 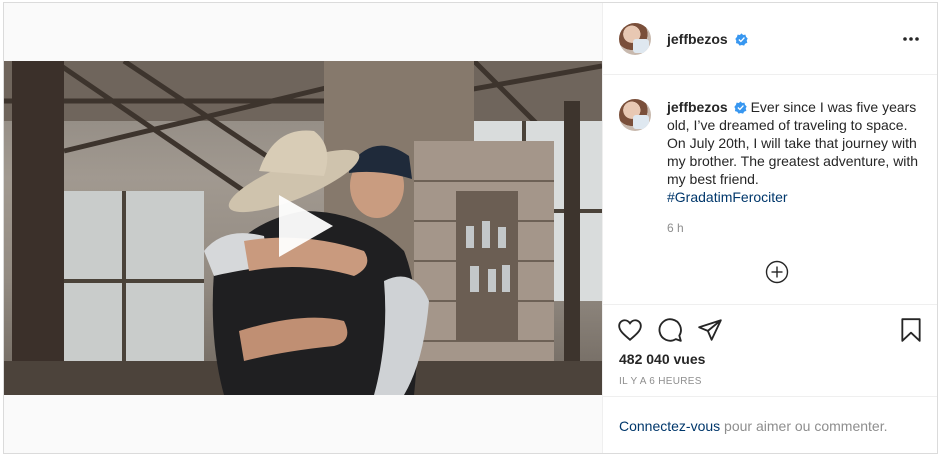 I want to click on plus-circle-icon, so click(x=777, y=272).